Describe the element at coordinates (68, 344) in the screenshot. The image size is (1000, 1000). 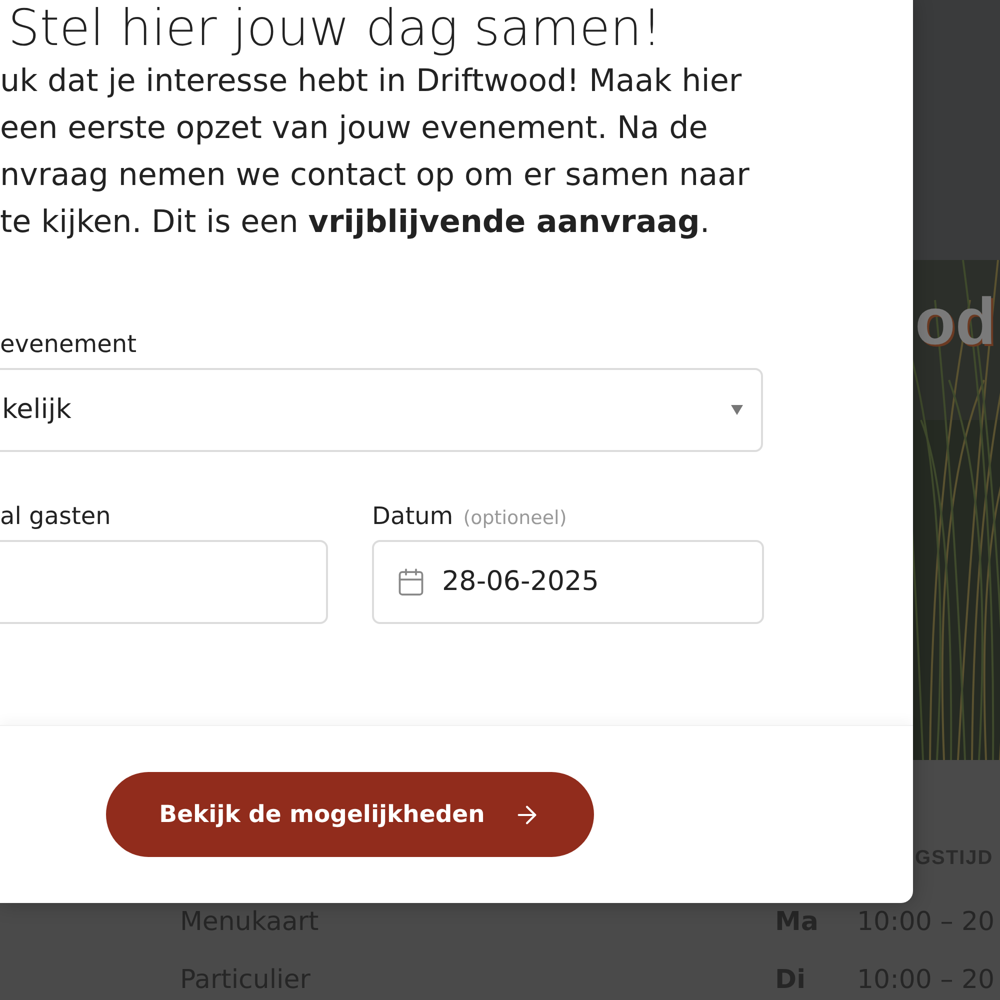
I see `field-label: evenement` at that location.